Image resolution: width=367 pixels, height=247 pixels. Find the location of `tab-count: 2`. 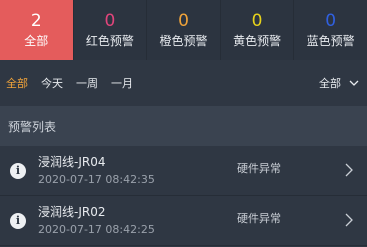

tab-count: 2 is located at coordinates (36, 21).